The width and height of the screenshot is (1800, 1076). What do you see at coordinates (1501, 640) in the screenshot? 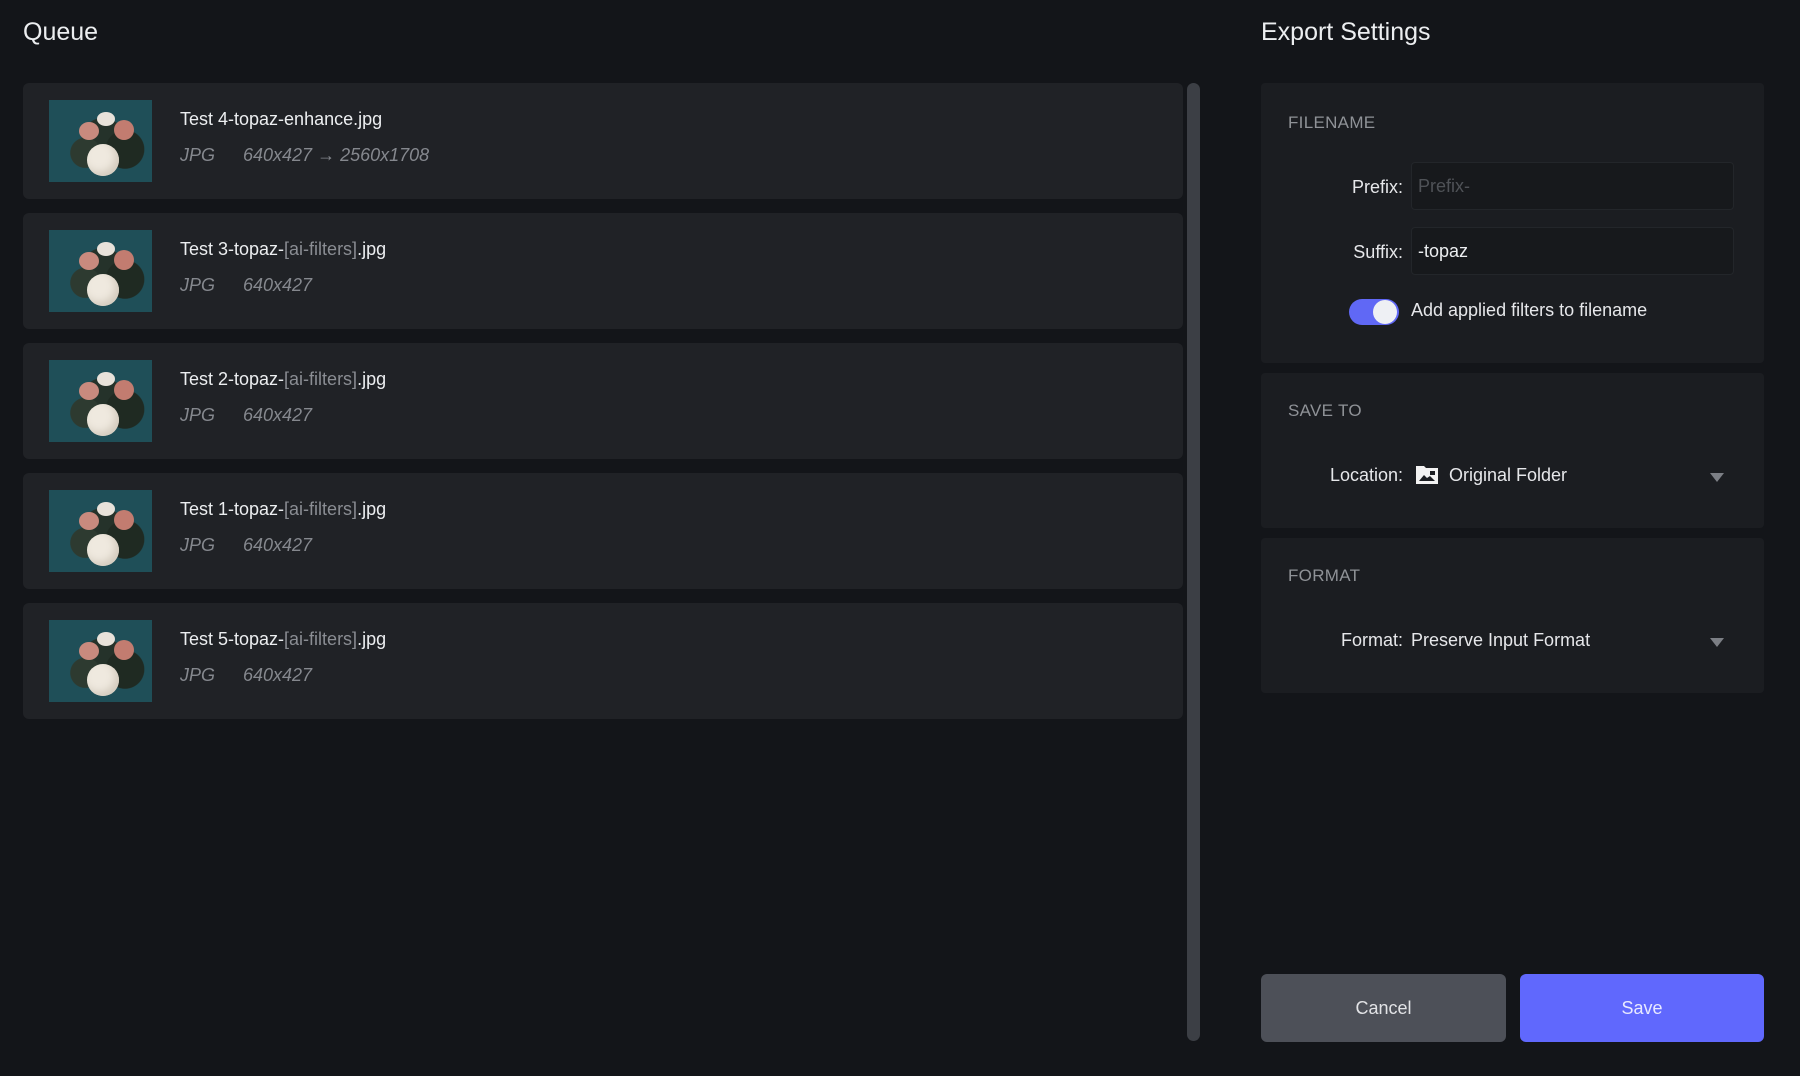
I see `format-value: Preserve Input Format` at bounding box center [1501, 640].